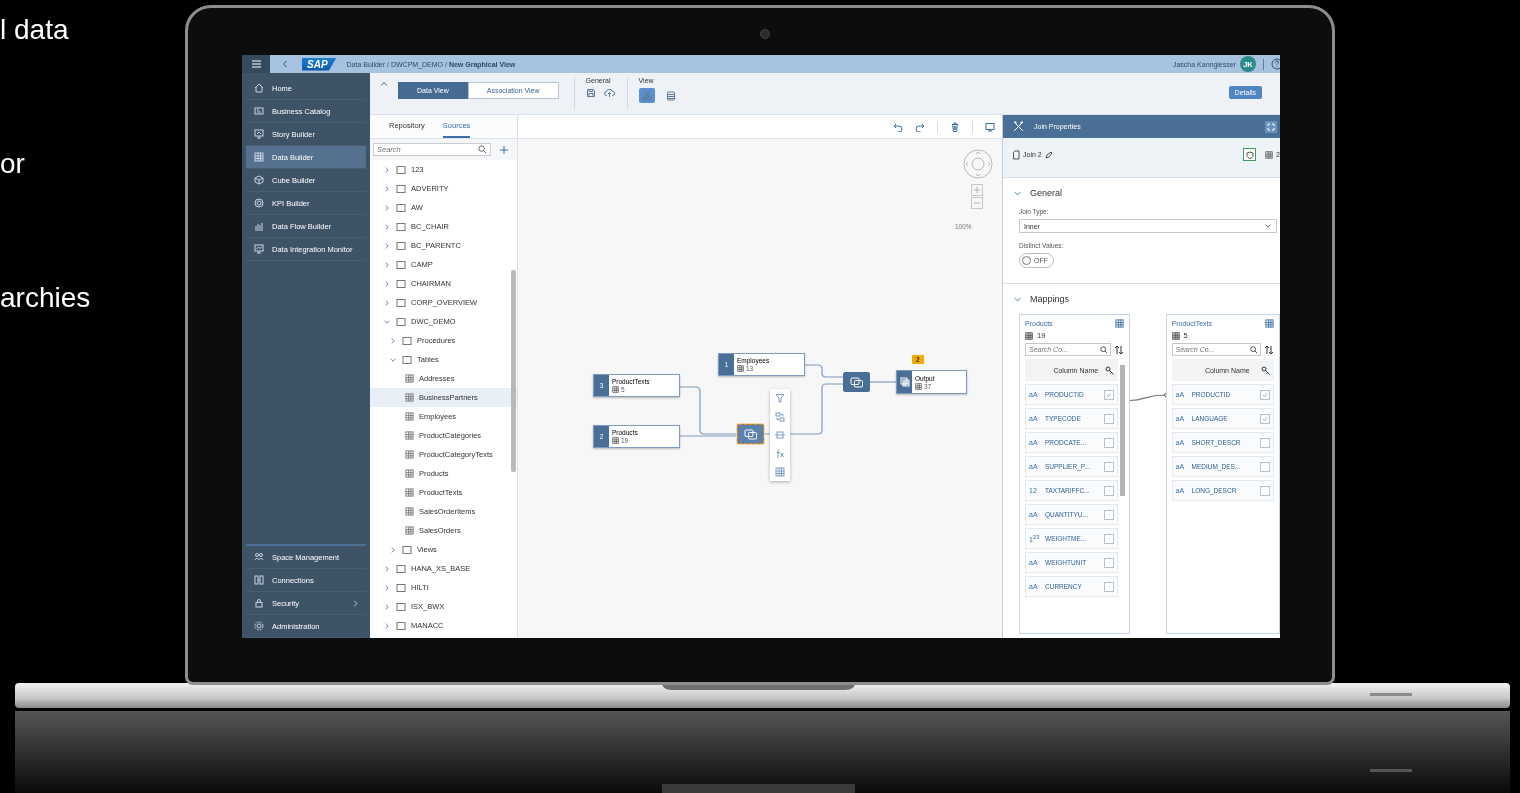  I want to click on target-icon, so click(259, 203).